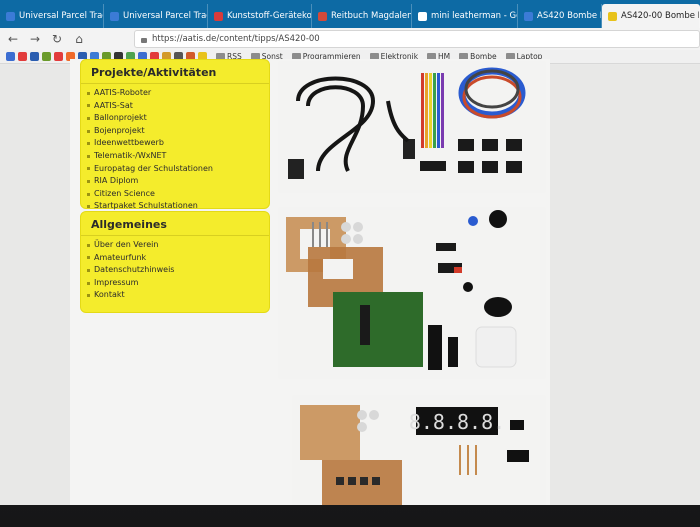  What do you see at coordinates (178, 258) in the screenshot?
I see `sidebar-link: Amateurfunk` at bounding box center [178, 258].